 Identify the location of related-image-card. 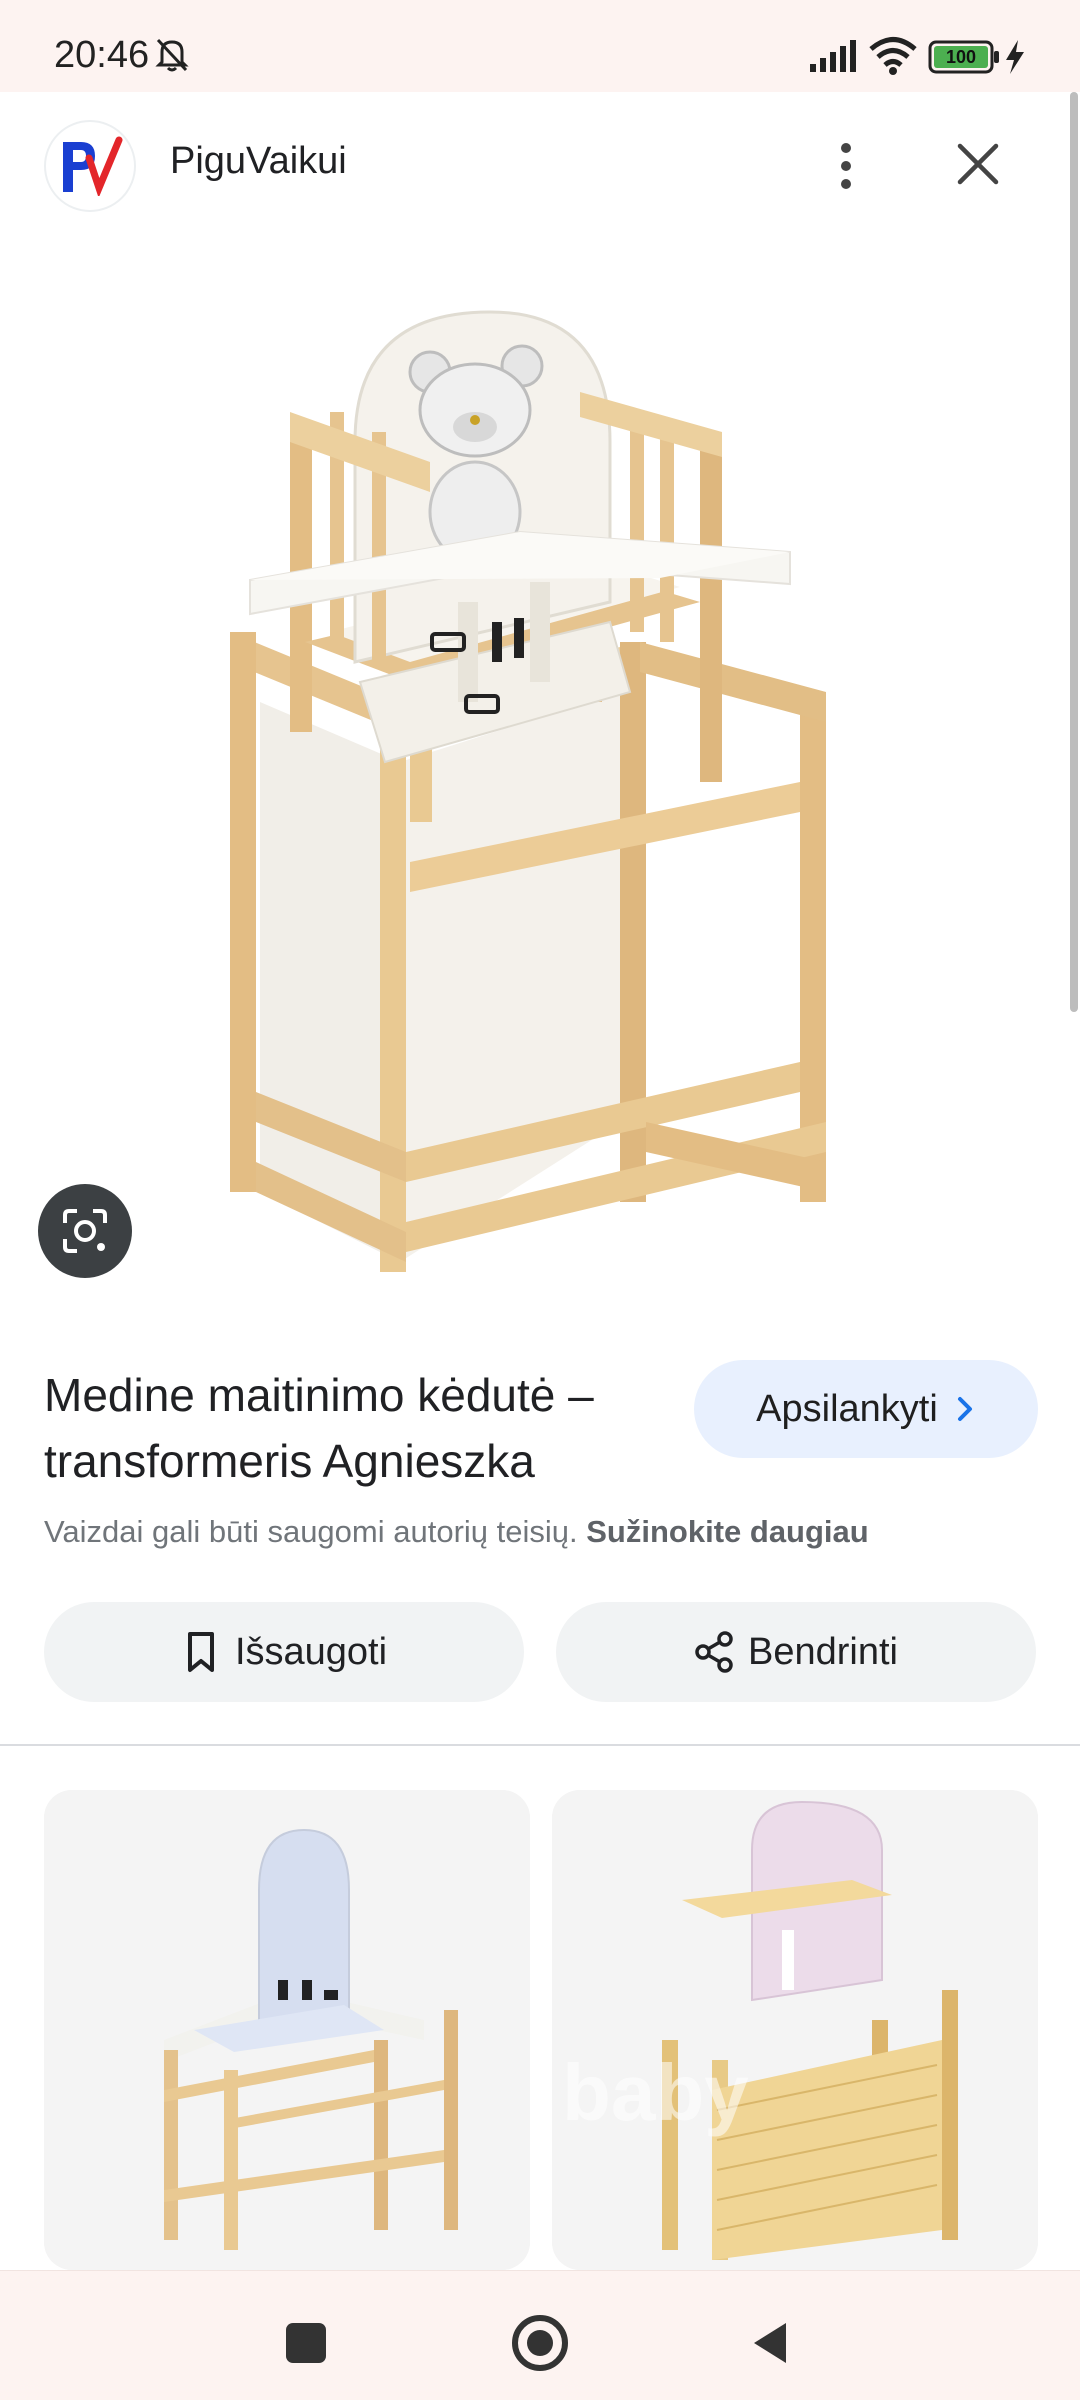
(287, 2030).